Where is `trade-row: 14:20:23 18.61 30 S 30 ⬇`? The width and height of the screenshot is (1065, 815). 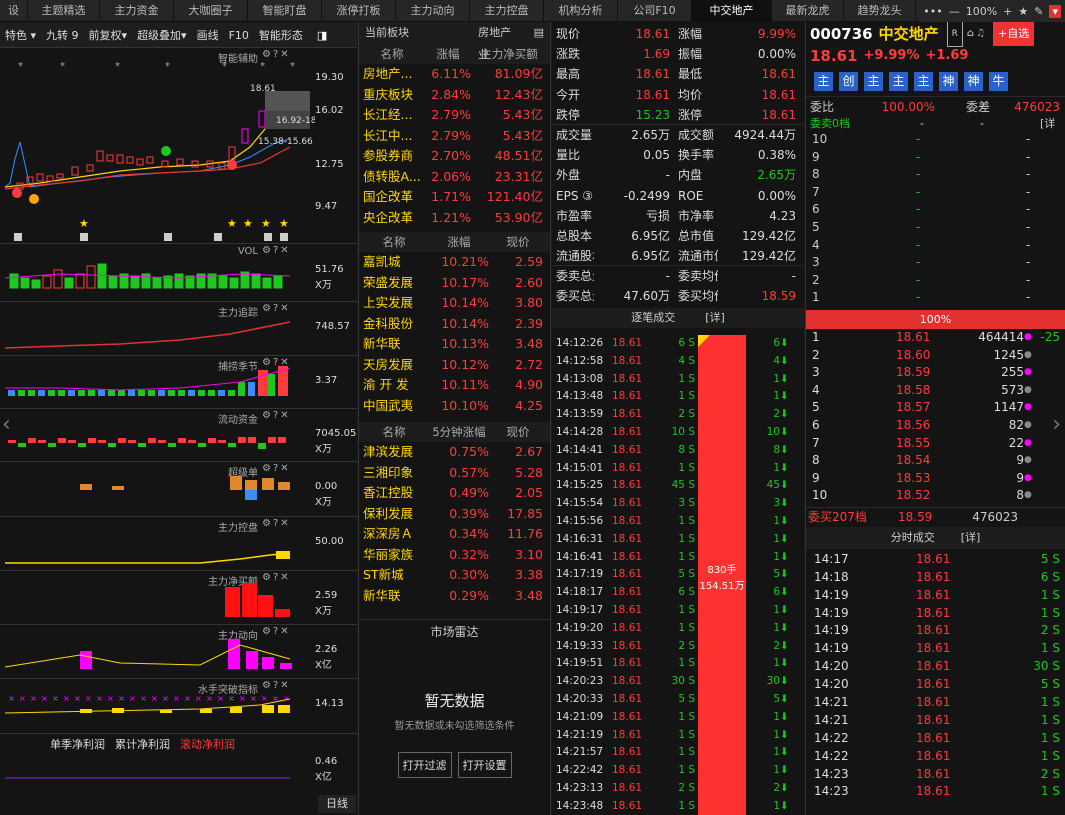 trade-row: 14:20:23 18.61 30 S 30 ⬇ is located at coordinates (678, 682).